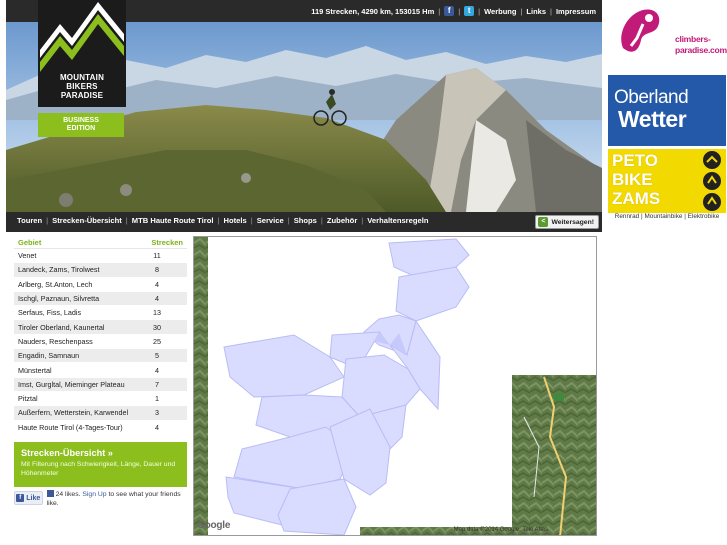 The height and width of the screenshot is (545, 727). Describe the element at coordinates (173, 220) in the screenshot. I see `nav-haute-route: MTB Haute Route Tirol` at that location.